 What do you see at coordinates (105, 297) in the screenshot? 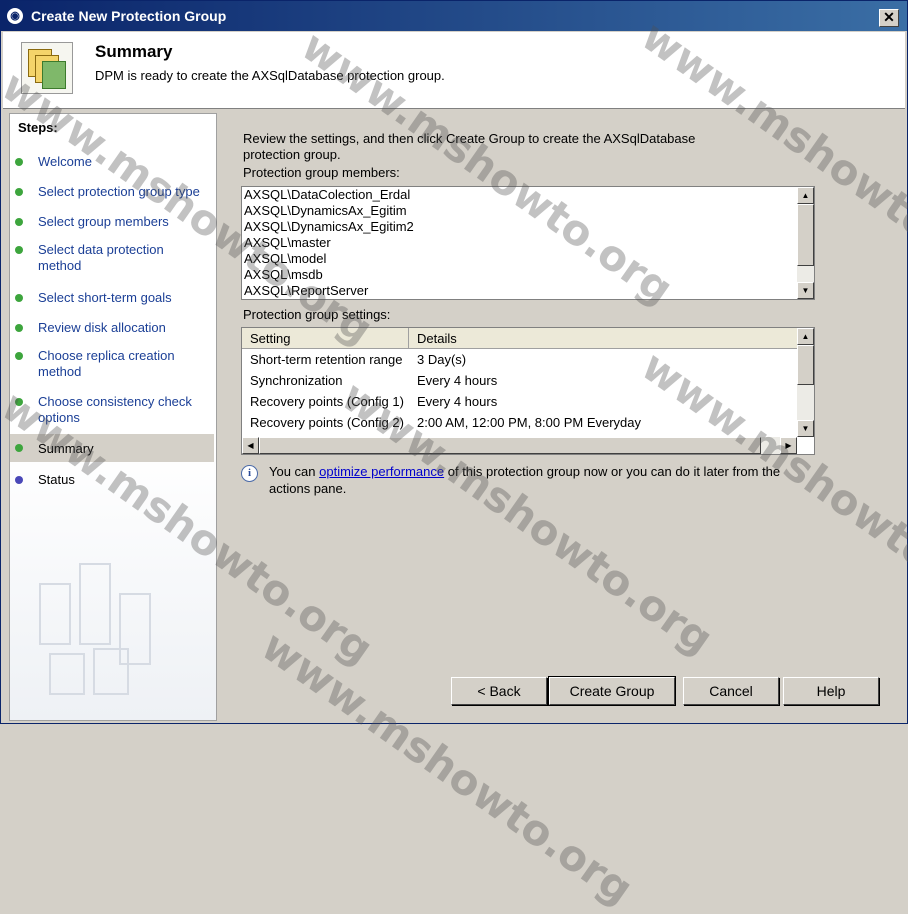
I see `step-label: Select short-term goals` at bounding box center [105, 297].